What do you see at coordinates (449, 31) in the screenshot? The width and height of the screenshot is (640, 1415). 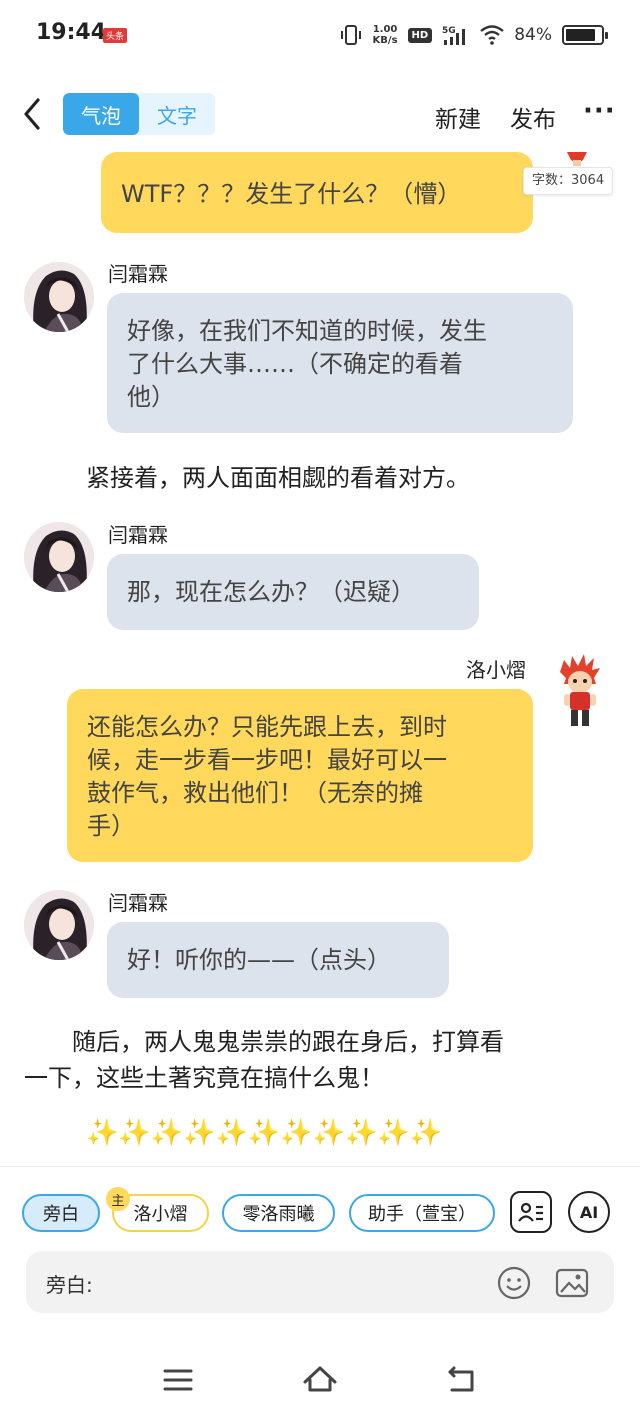 I see `svg-text: 5G` at bounding box center [449, 31].